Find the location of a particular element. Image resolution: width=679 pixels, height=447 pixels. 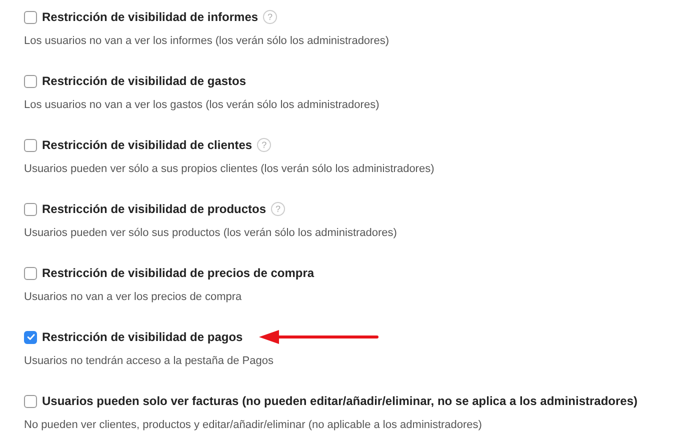

option-description: No pueden ver clientes, productos y editar/añadir/eliminar (no aplicable a los administradores) is located at coordinates (253, 425).